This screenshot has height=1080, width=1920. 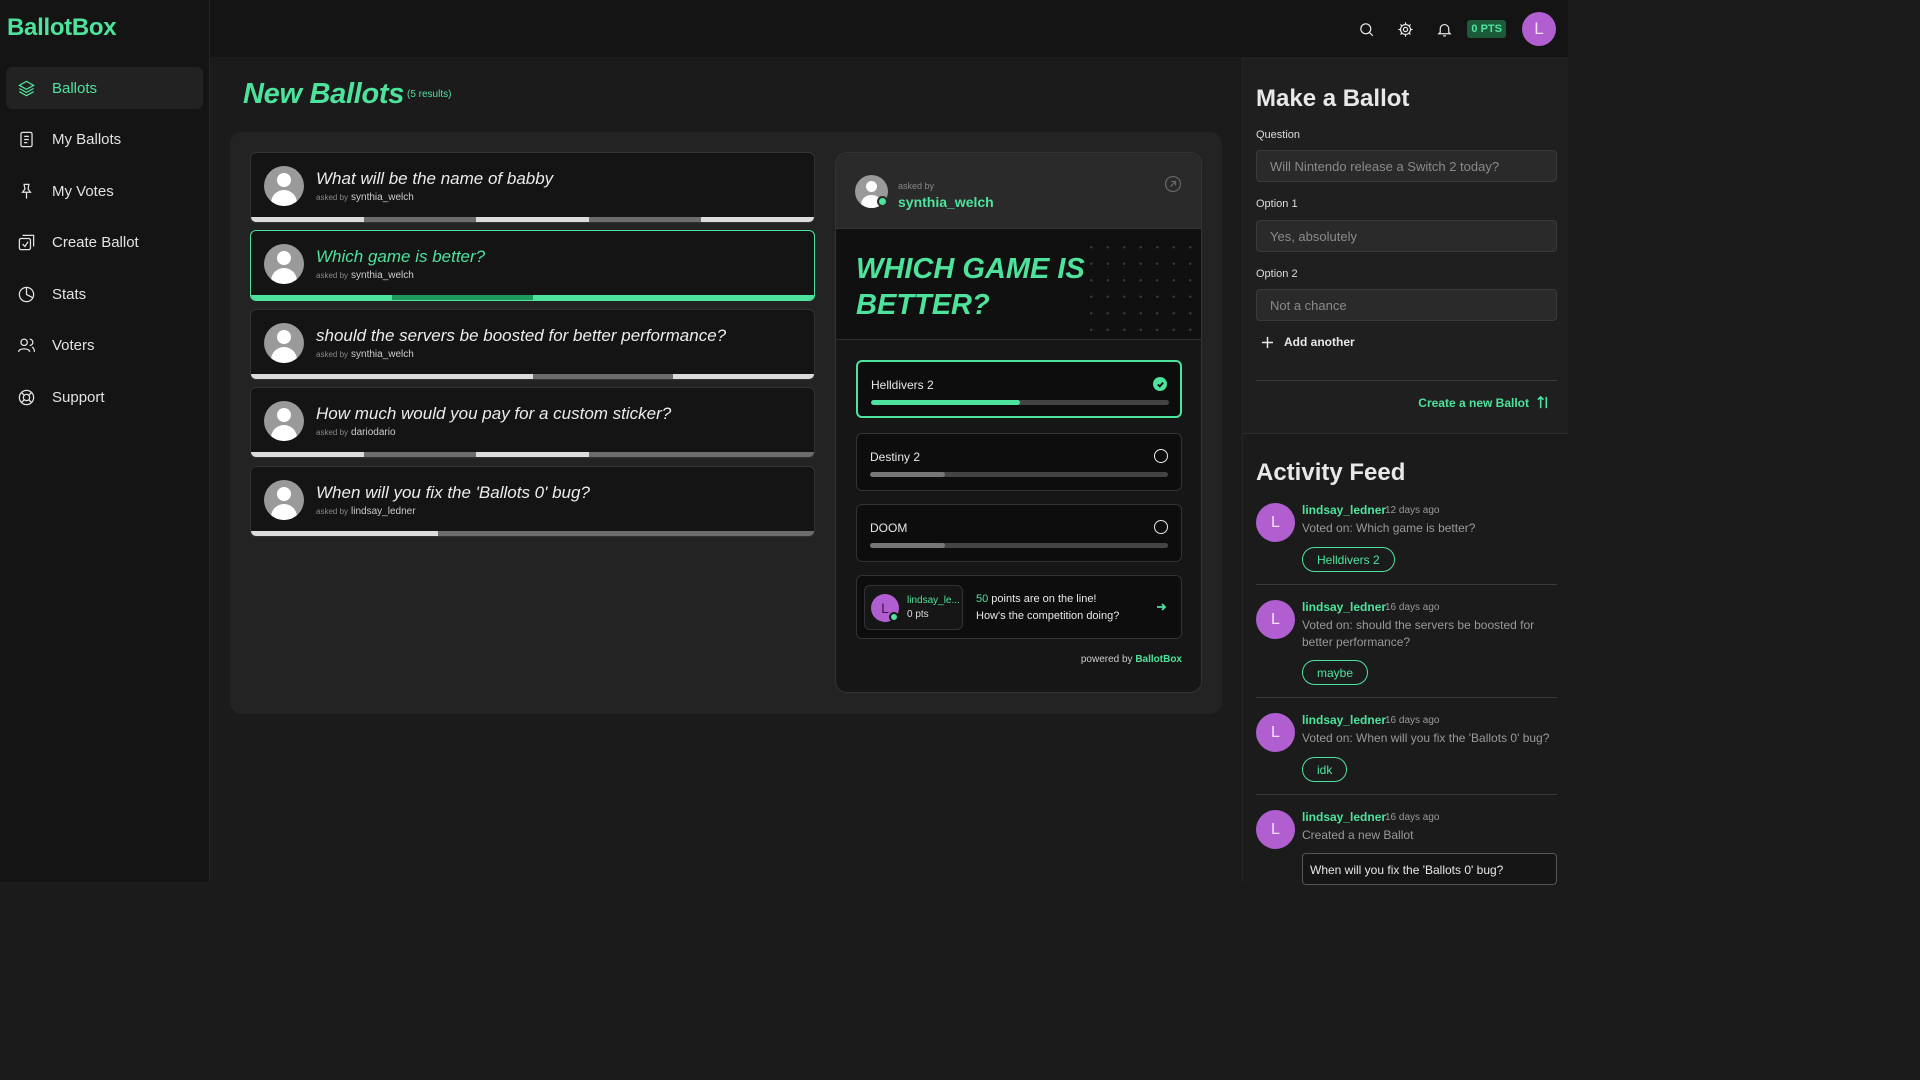 What do you see at coordinates (1308, 342) in the screenshot?
I see `add-another-button: Add another` at bounding box center [1308, 342].